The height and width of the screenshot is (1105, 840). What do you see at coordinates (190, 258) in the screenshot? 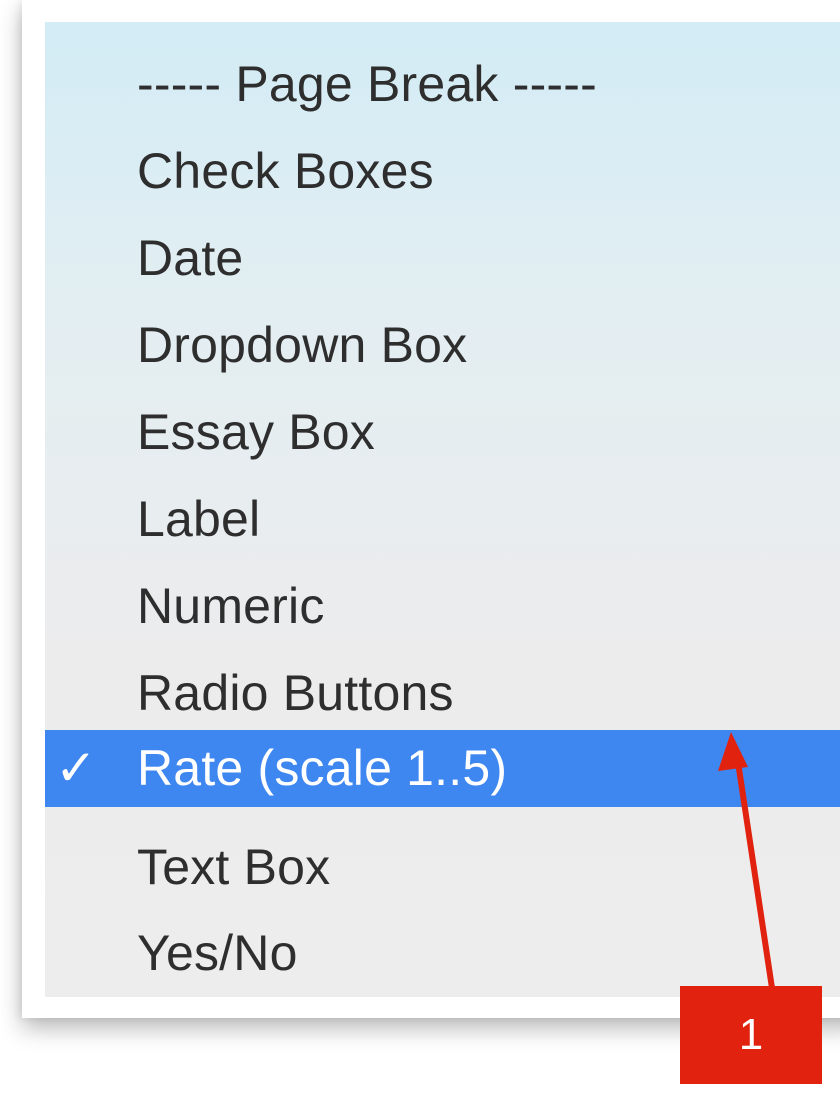
I see `menu-item-label: Date` at bounding box center [190, 258].